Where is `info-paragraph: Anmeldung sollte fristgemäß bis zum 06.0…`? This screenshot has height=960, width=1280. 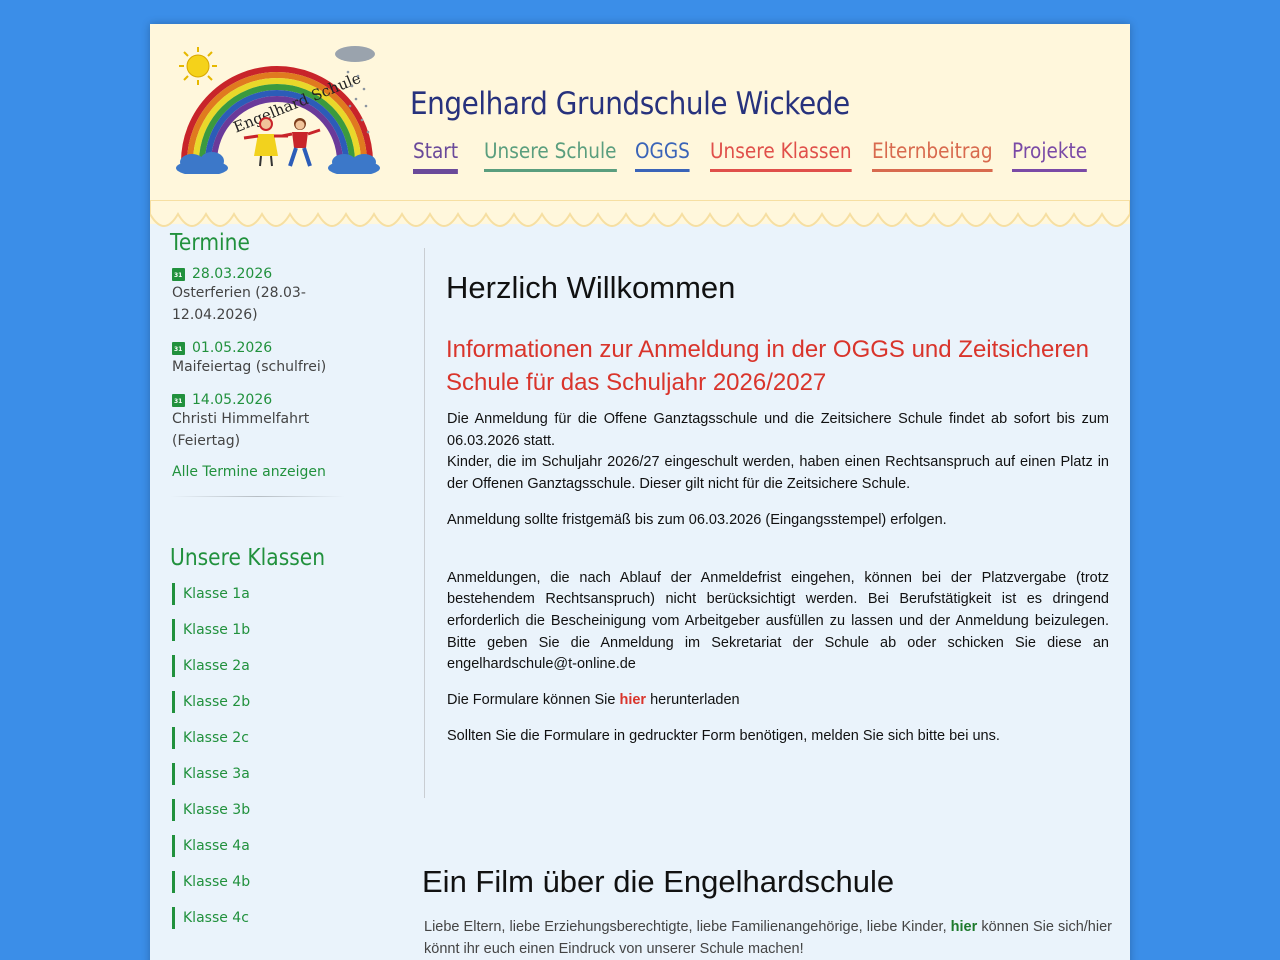
info-paragraph: Anmeldung sollte fristgemäß bis zum 06.0… is located at coordinates (697, 519).